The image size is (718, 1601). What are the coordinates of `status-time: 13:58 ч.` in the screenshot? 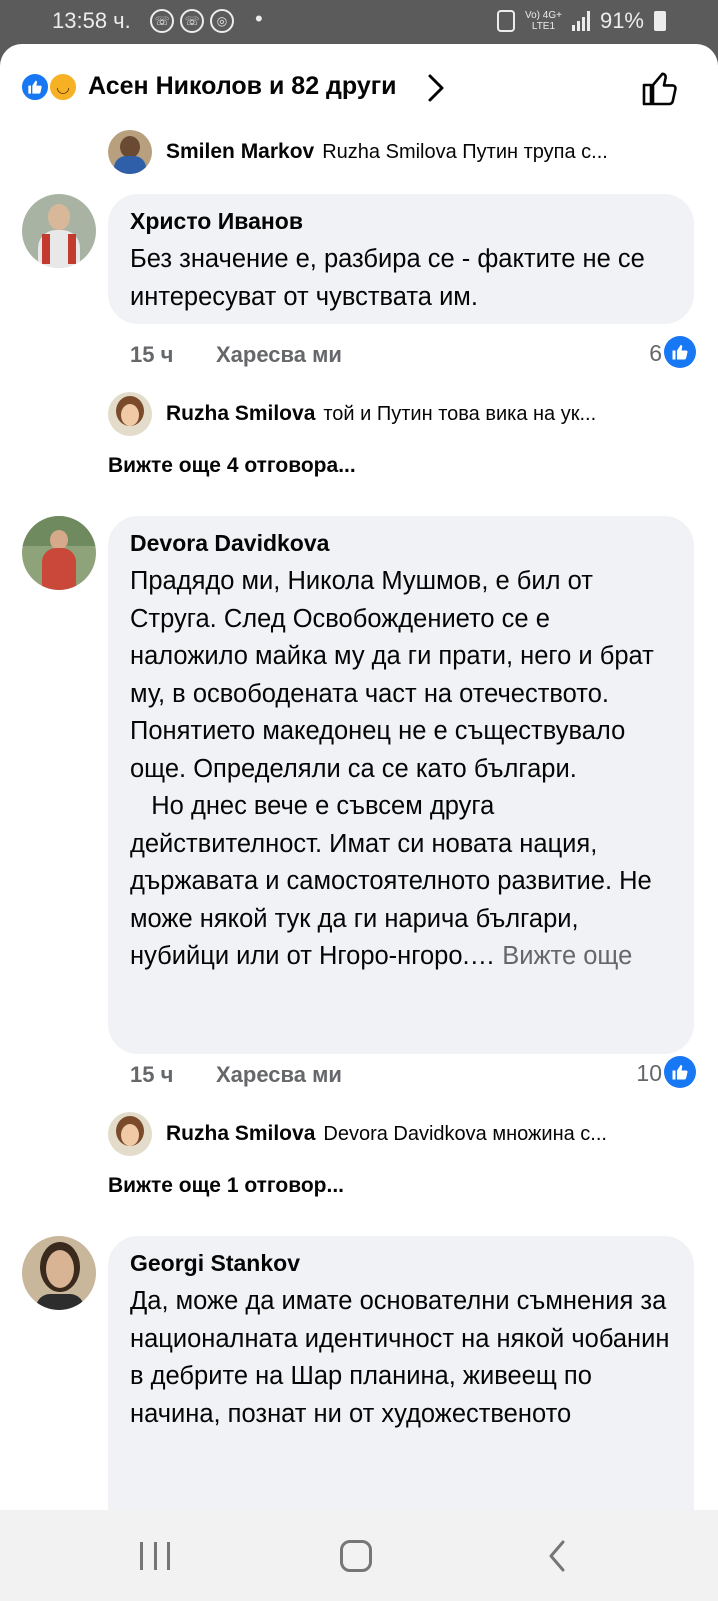 It's located at (91, 20).